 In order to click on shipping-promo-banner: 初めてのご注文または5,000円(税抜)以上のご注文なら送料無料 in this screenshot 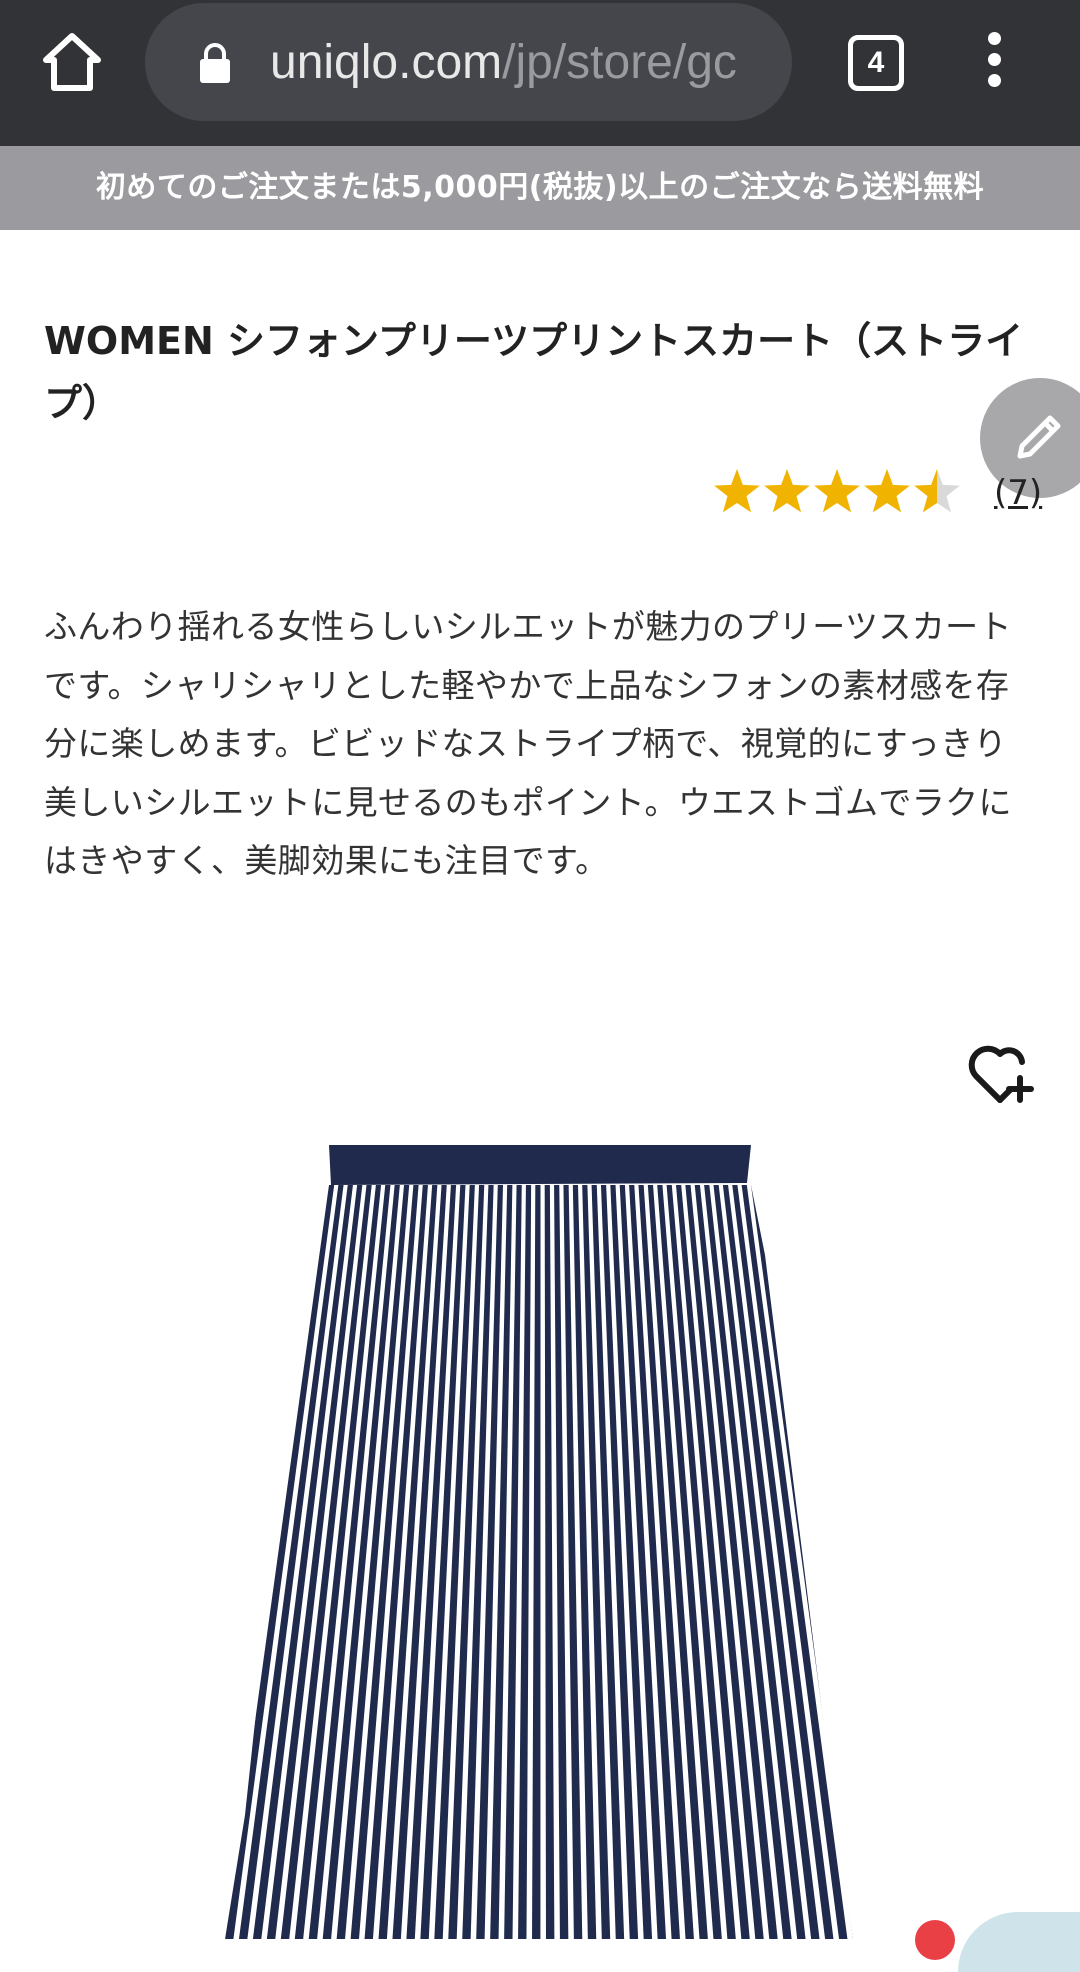, I will do `click(540, 188)`.